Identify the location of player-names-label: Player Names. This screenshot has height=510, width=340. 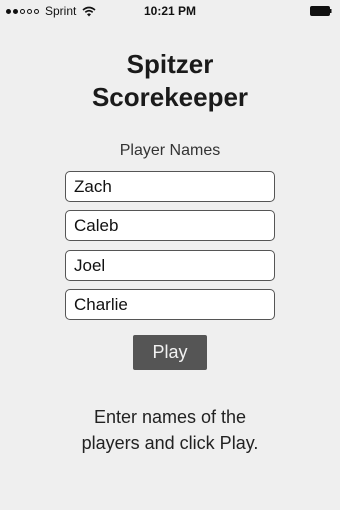
(170, 150).